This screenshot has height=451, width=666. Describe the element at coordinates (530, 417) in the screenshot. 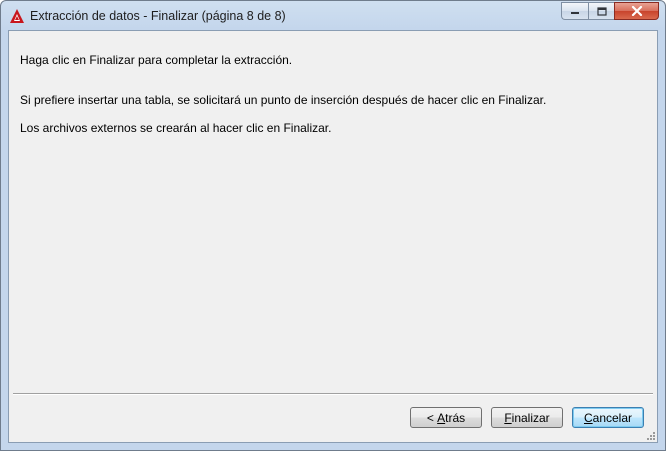

I see `finish-button-label: inalizar` at that location.